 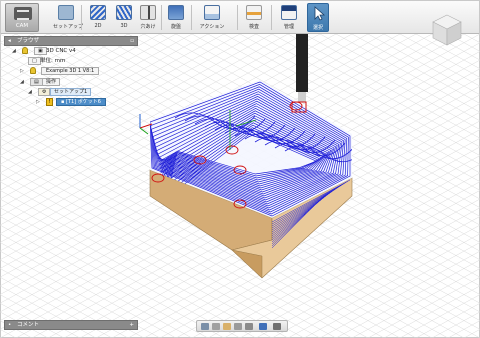 I want to click on drilling-label: 穴あけ, so click(x=148, y=27).